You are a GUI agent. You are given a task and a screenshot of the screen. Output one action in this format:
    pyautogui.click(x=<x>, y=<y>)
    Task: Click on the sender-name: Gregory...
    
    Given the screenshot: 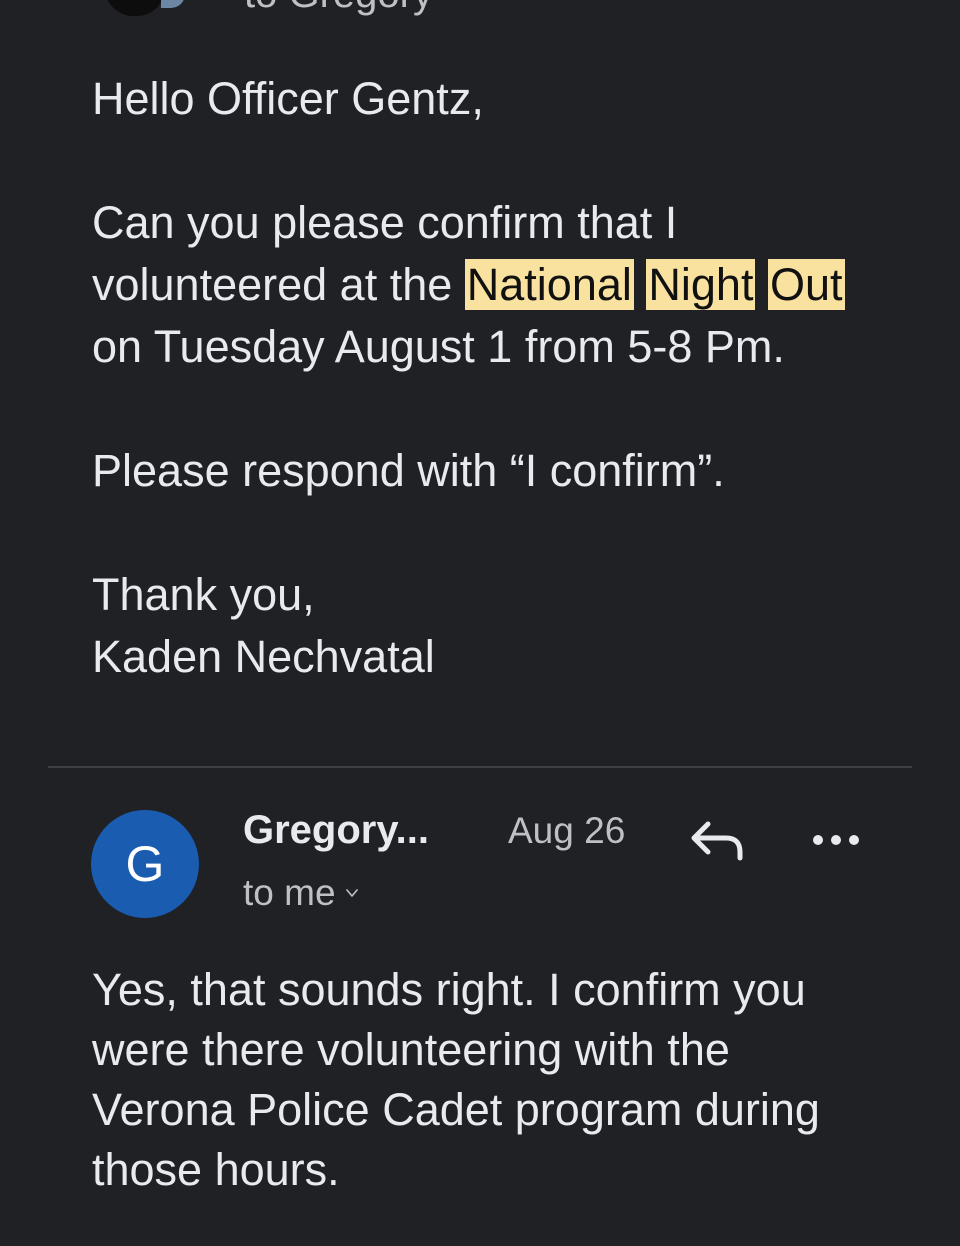 What is the action you would take?
    pyautogui.click(x=336, y=830)
    